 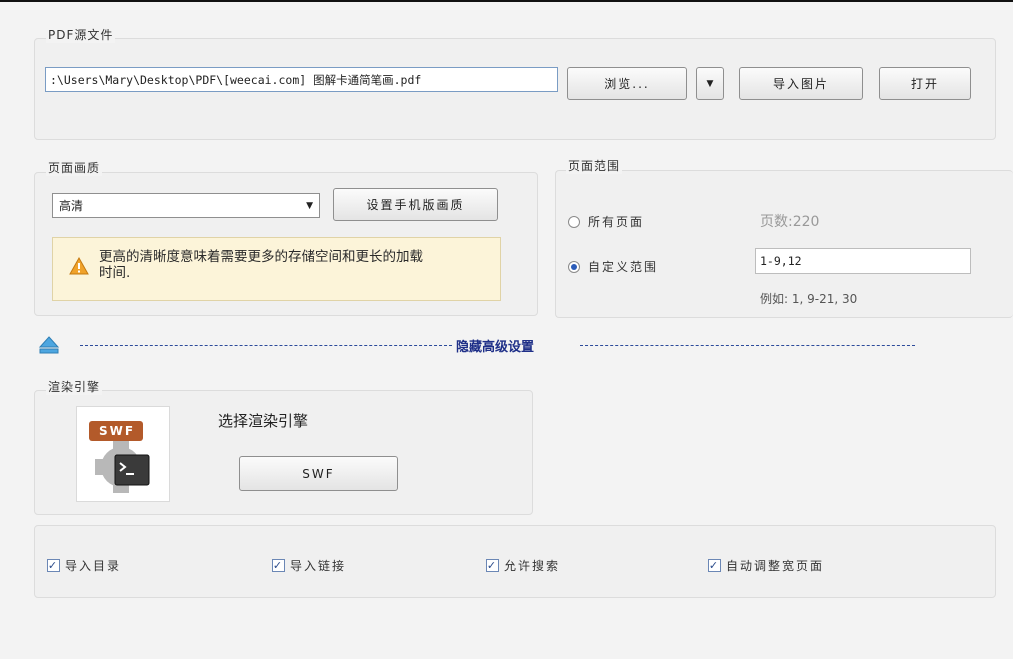 What do you see at coordinates (81, 34) in the screenshot?
I see `pdf-source-label: PDF源文件` at bounding box center [81, 34].